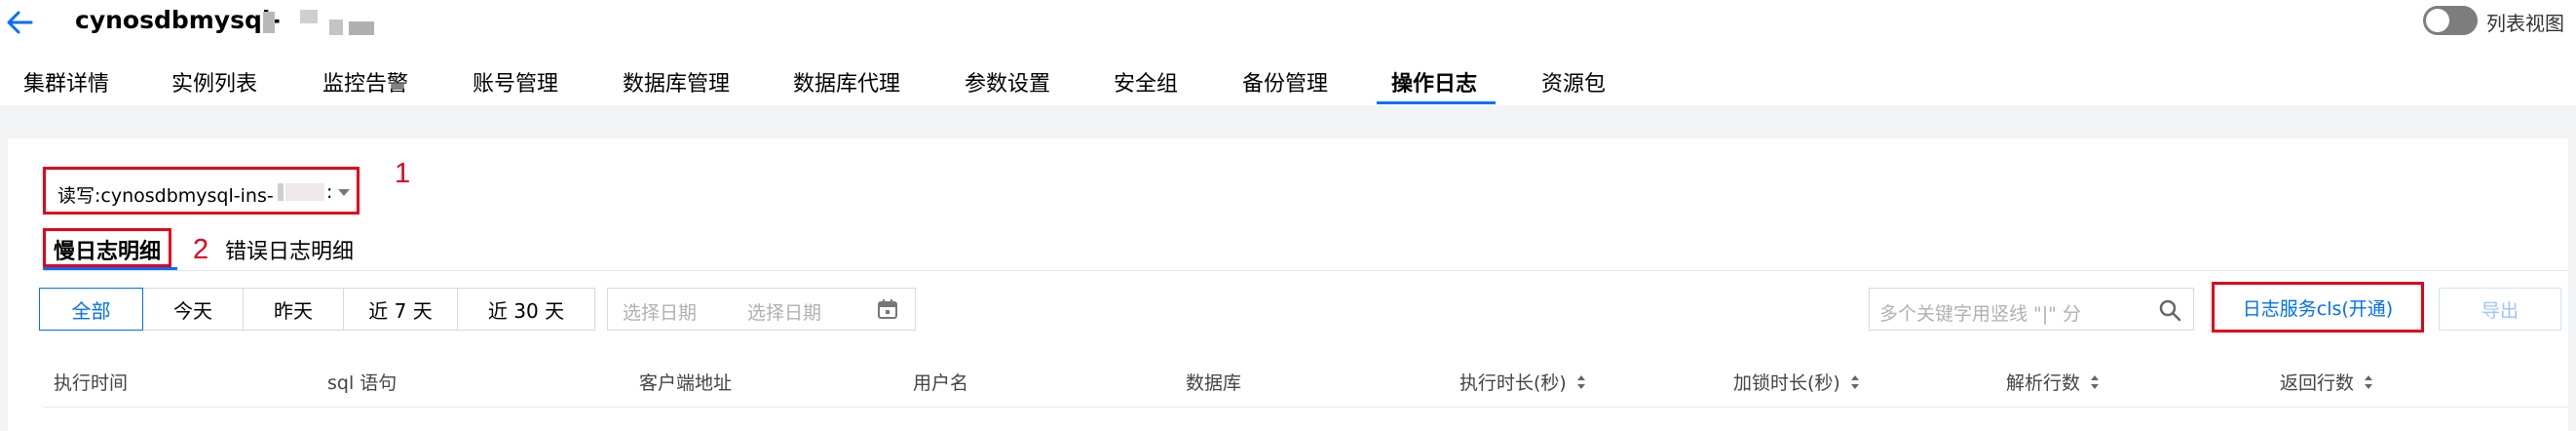 Image resolution: width=2576 pixels, height=431 pixels. Describe the element at coordinates (2169, 310) in the screenshot. I see `search-icon` at that location.